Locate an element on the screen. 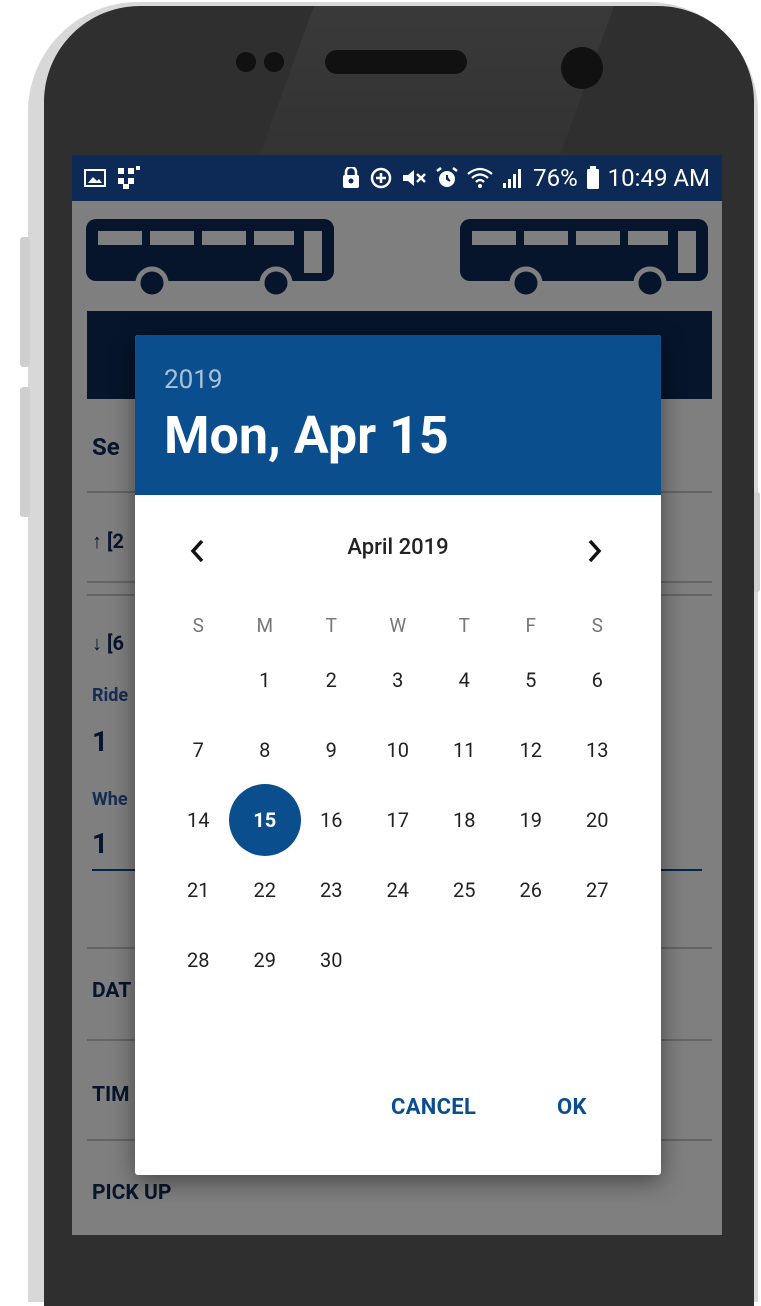  day-cell: 13 is located at coordinates (597, 750).